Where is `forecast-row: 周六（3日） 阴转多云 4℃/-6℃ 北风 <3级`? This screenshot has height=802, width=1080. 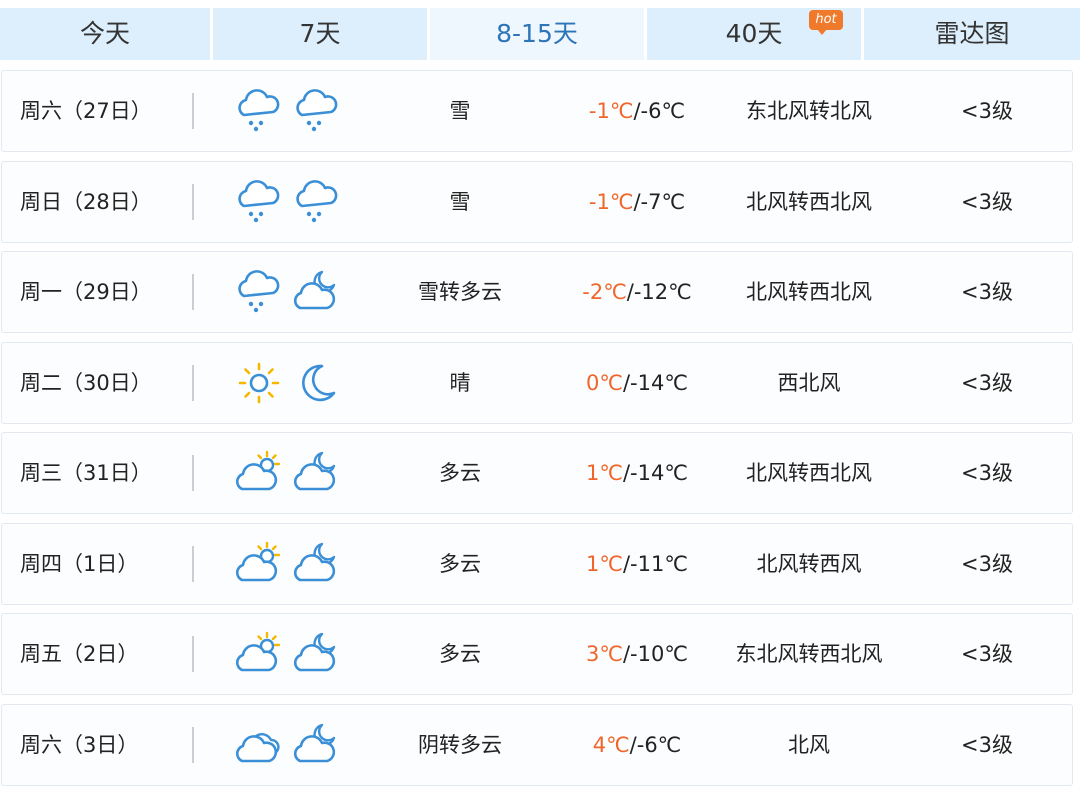
forecast-row: 周六（3日） 阴转多云 4℃/-6℃ 北风 <3级 is located at coordinates (537, 745).